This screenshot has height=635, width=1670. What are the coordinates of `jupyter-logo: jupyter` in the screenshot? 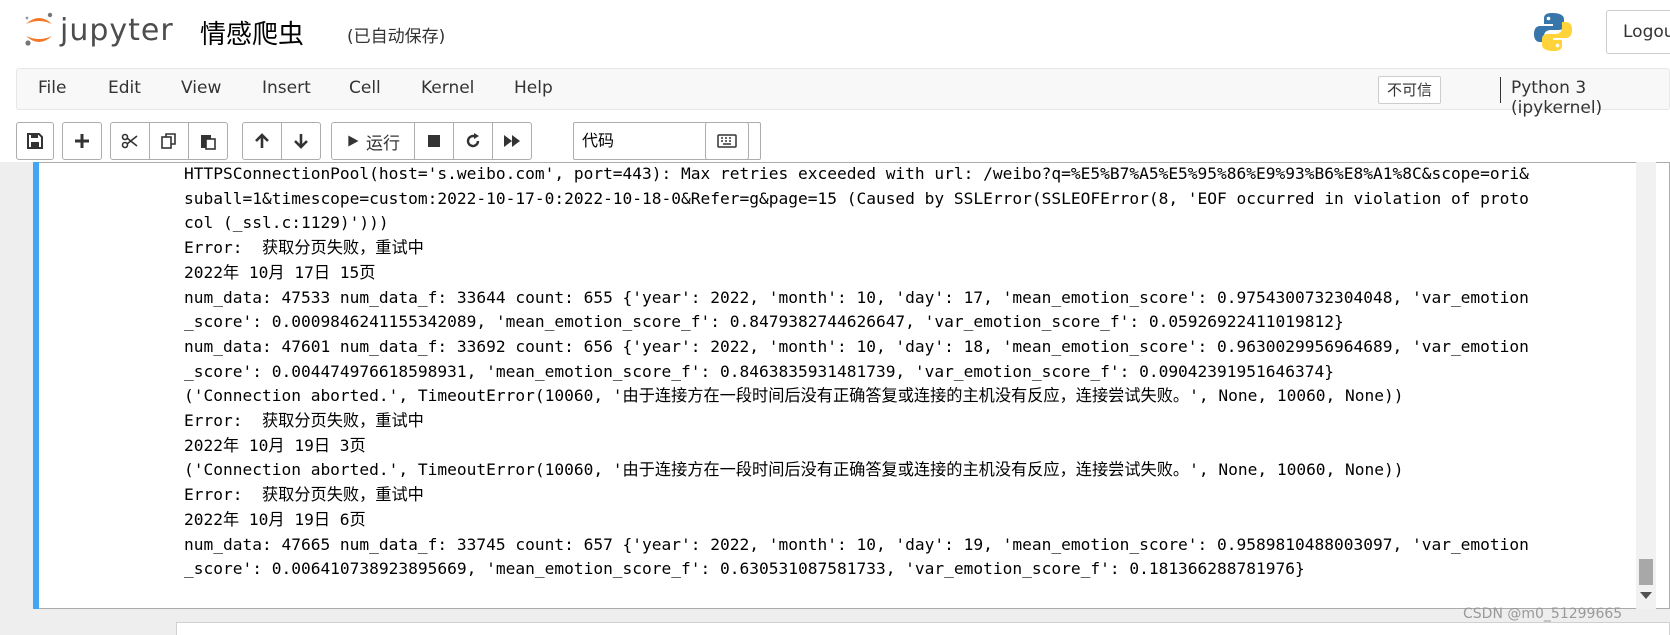 It's located at (98, 30).